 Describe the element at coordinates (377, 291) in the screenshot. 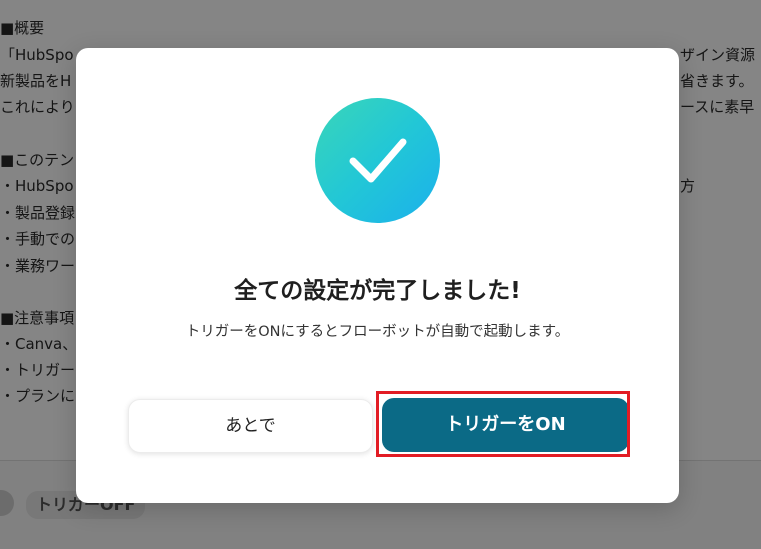

I see `dialog-title: 全ての設定が完了しました!` at that location.